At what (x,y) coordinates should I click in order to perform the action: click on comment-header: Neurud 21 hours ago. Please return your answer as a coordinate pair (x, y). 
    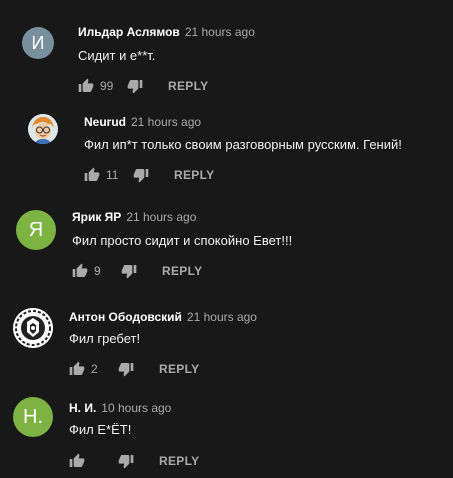
    Looking at the image, I should click on (142, 122).